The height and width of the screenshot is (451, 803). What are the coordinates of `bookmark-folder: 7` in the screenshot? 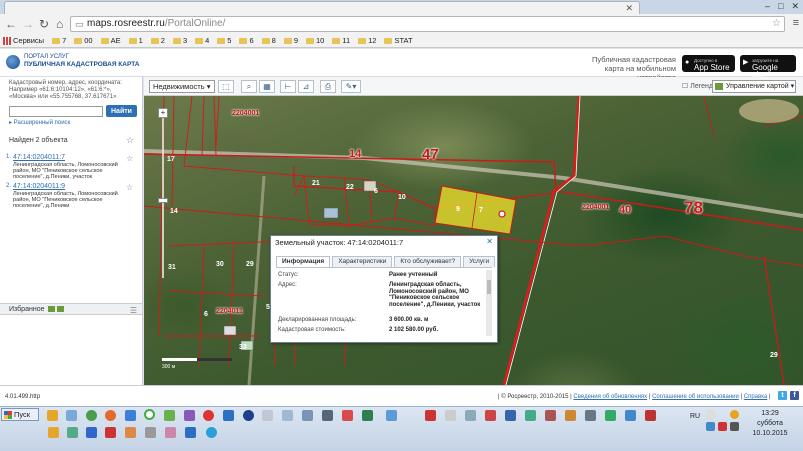 It's located at (59, 40).